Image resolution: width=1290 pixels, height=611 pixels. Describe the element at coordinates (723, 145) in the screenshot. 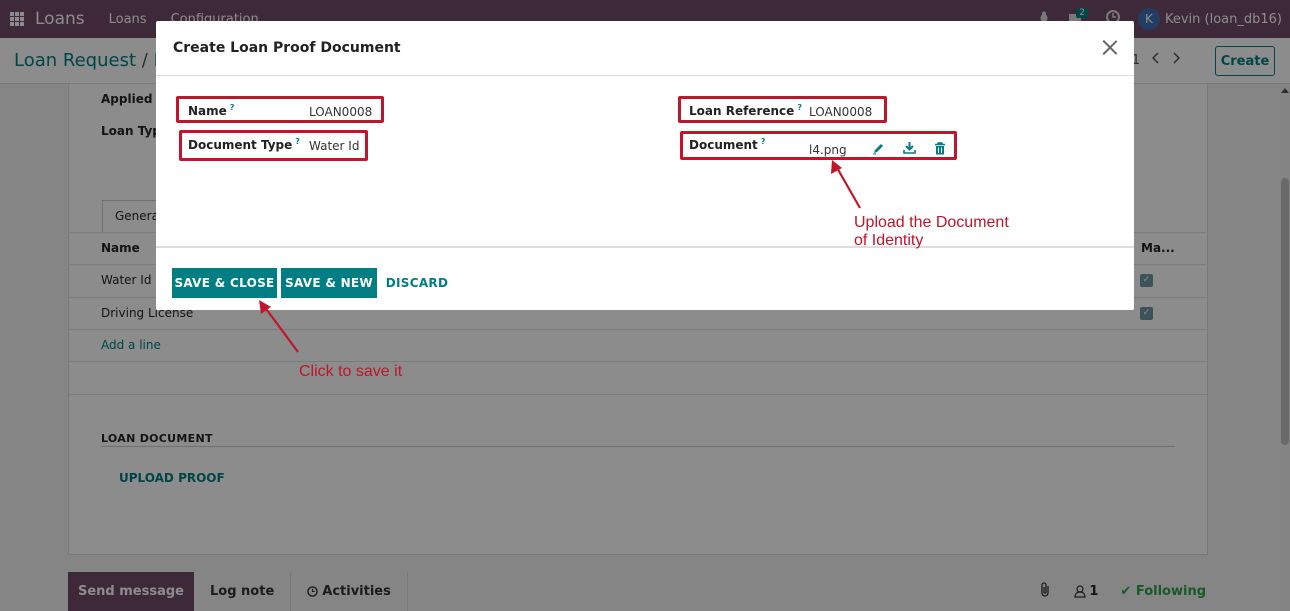

I see `document-label-text: Document` at that location.